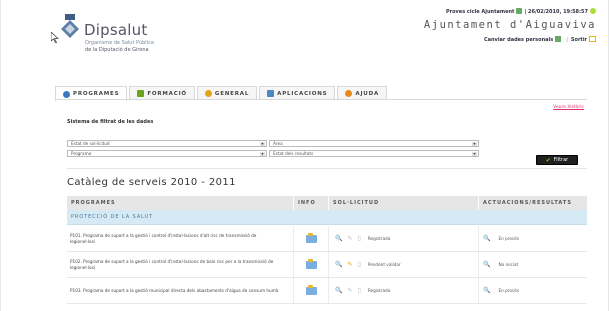 This screenshot has height=311, width=609. What do you see at coordinates (116, 30) in the screenshot?
I see `logo-title: Dipsalut` at bounding box center [116, 30].